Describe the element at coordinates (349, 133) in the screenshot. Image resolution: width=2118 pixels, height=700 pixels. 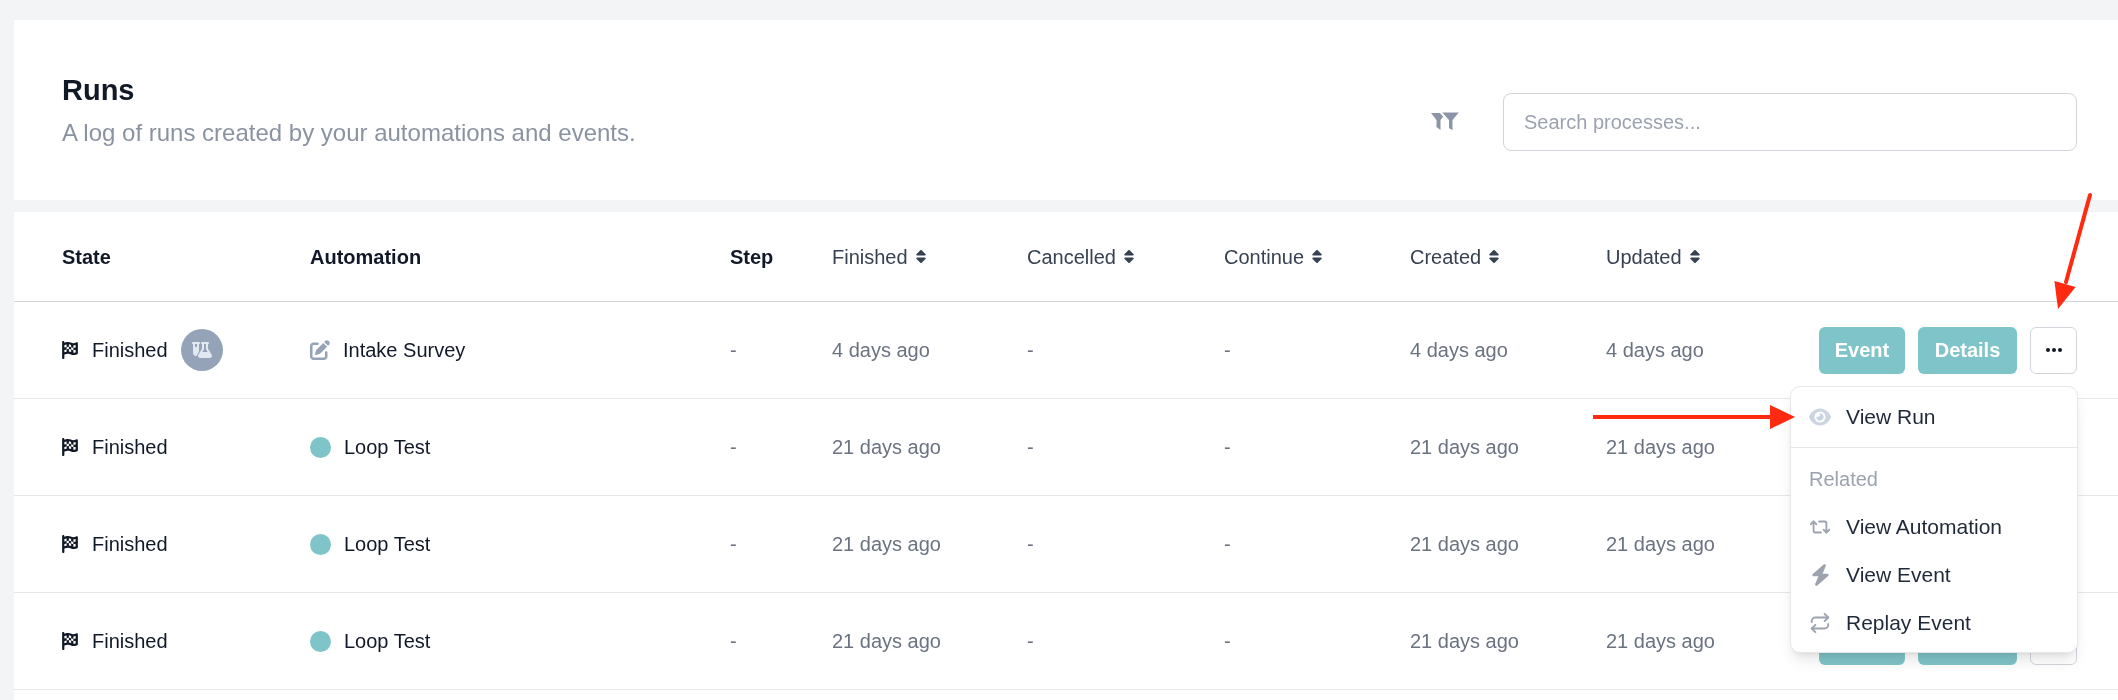
I see `page-subtitle: A log of runs created by your automations and events.` at that location.